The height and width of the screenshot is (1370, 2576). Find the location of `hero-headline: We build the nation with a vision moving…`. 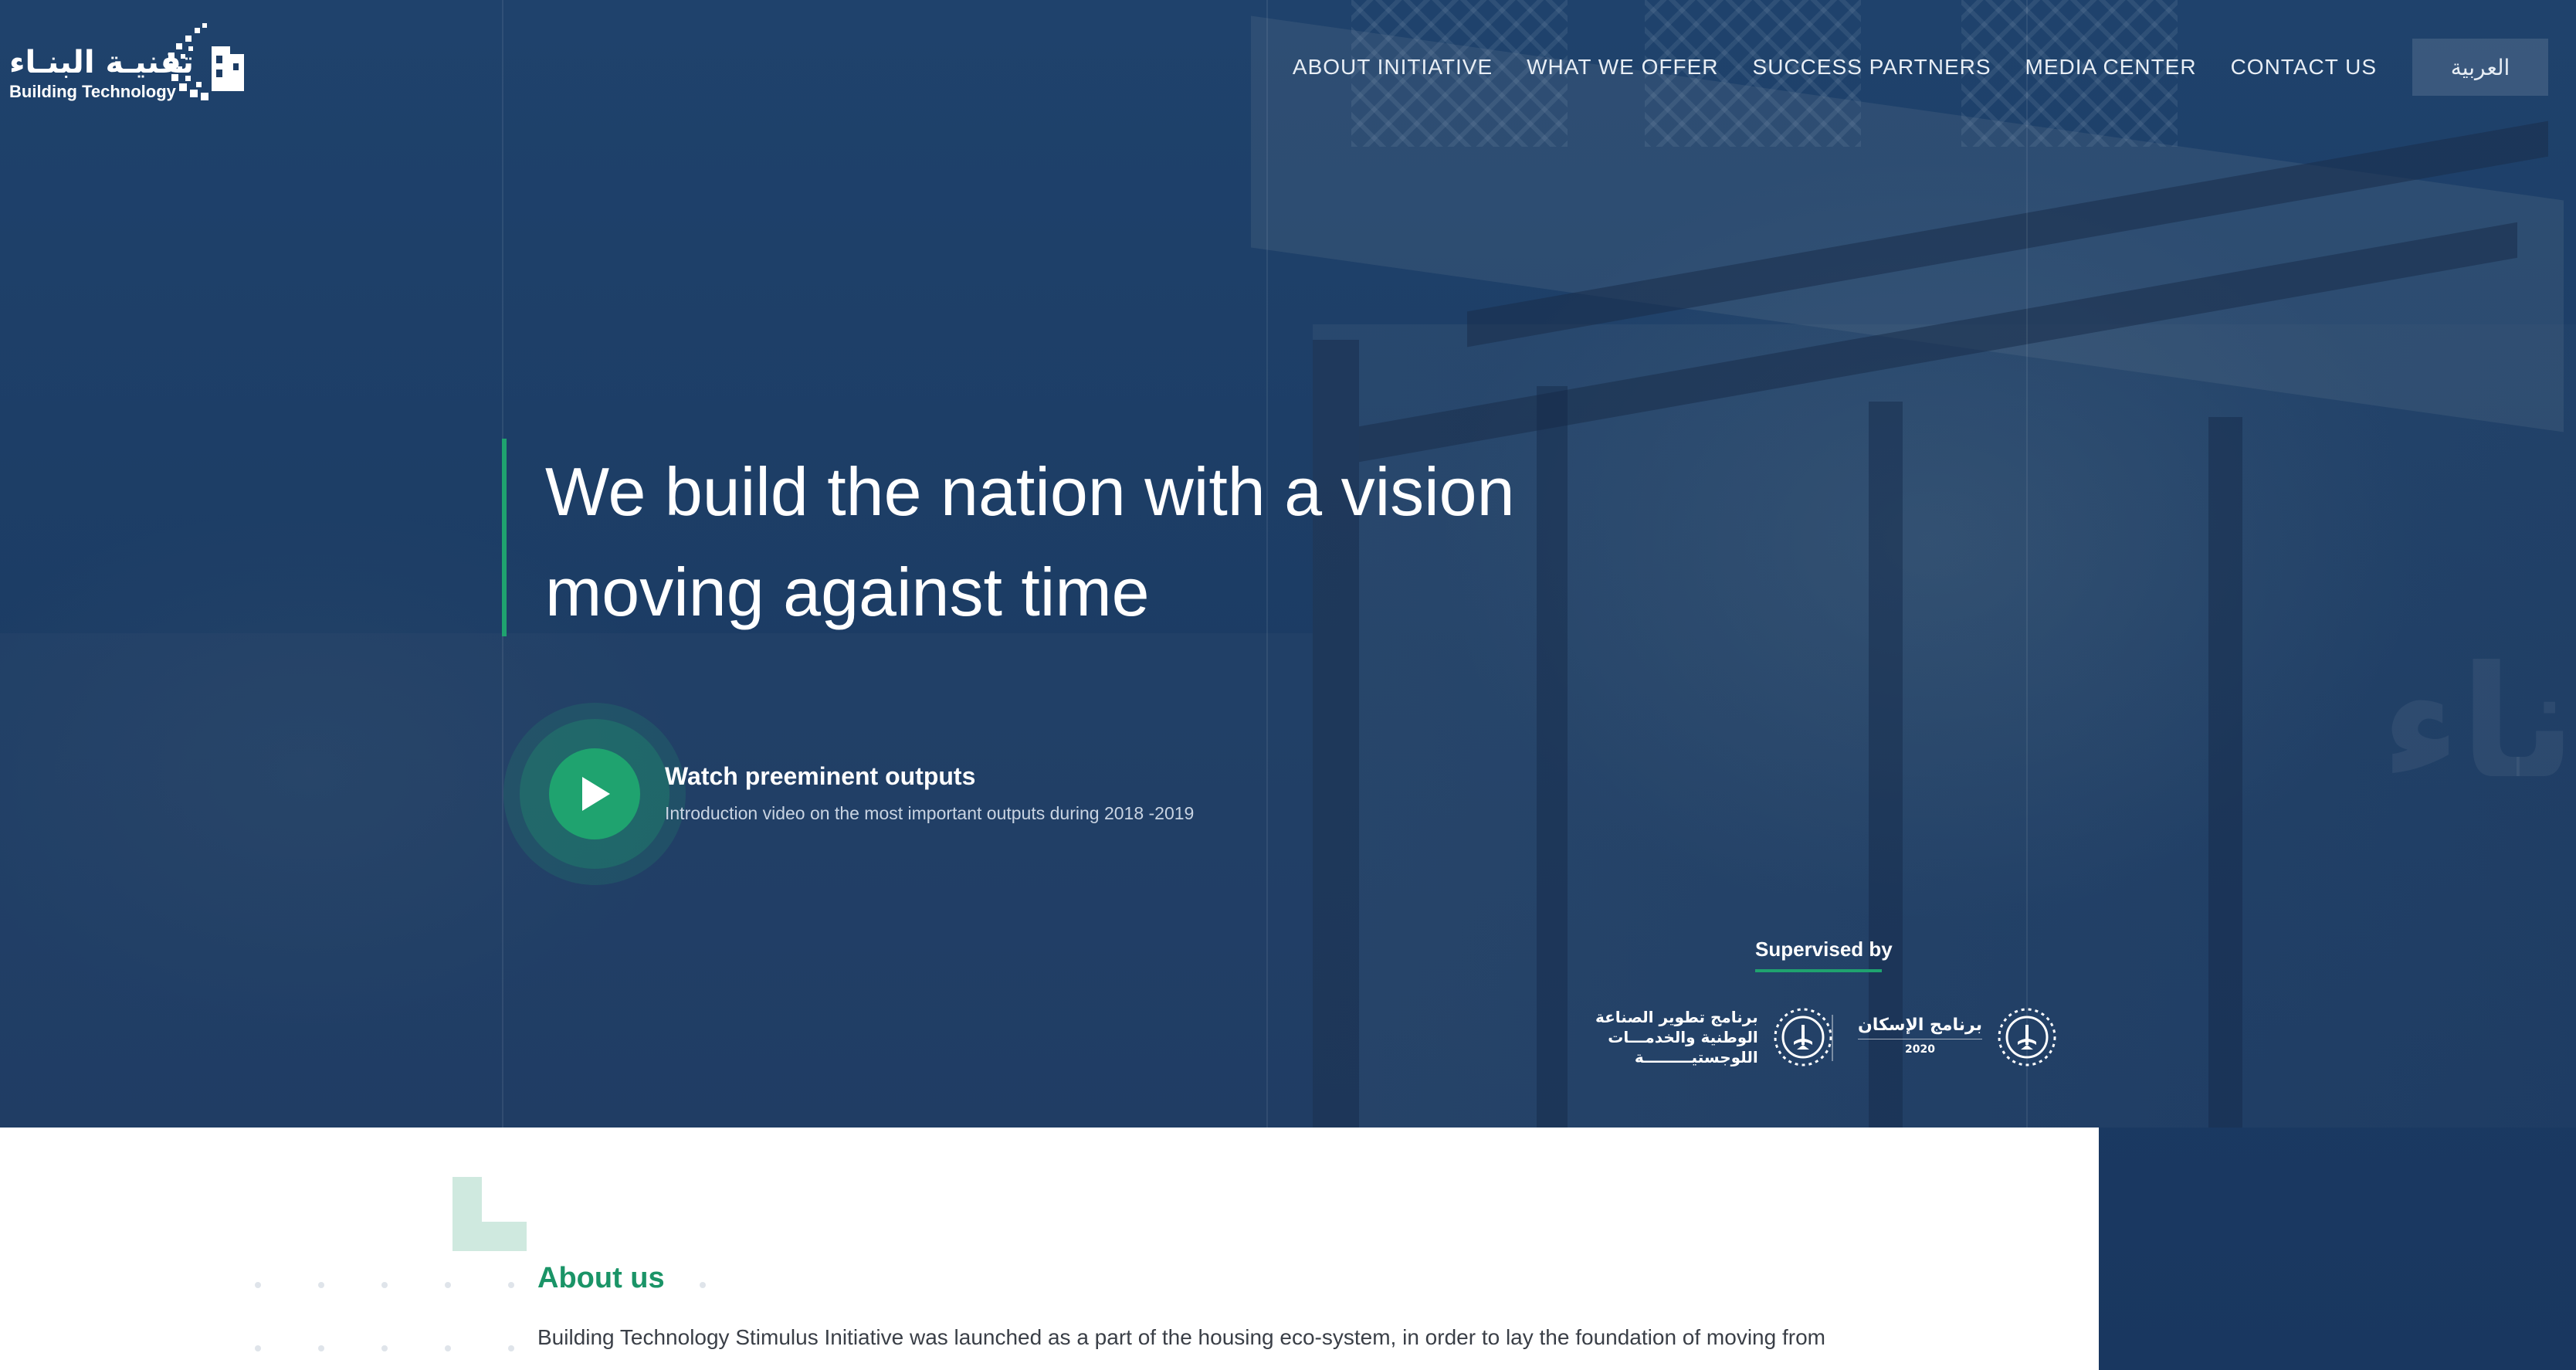

hero-headline: We build the nation with a vision moving… is located at coordinates (1085, 542).